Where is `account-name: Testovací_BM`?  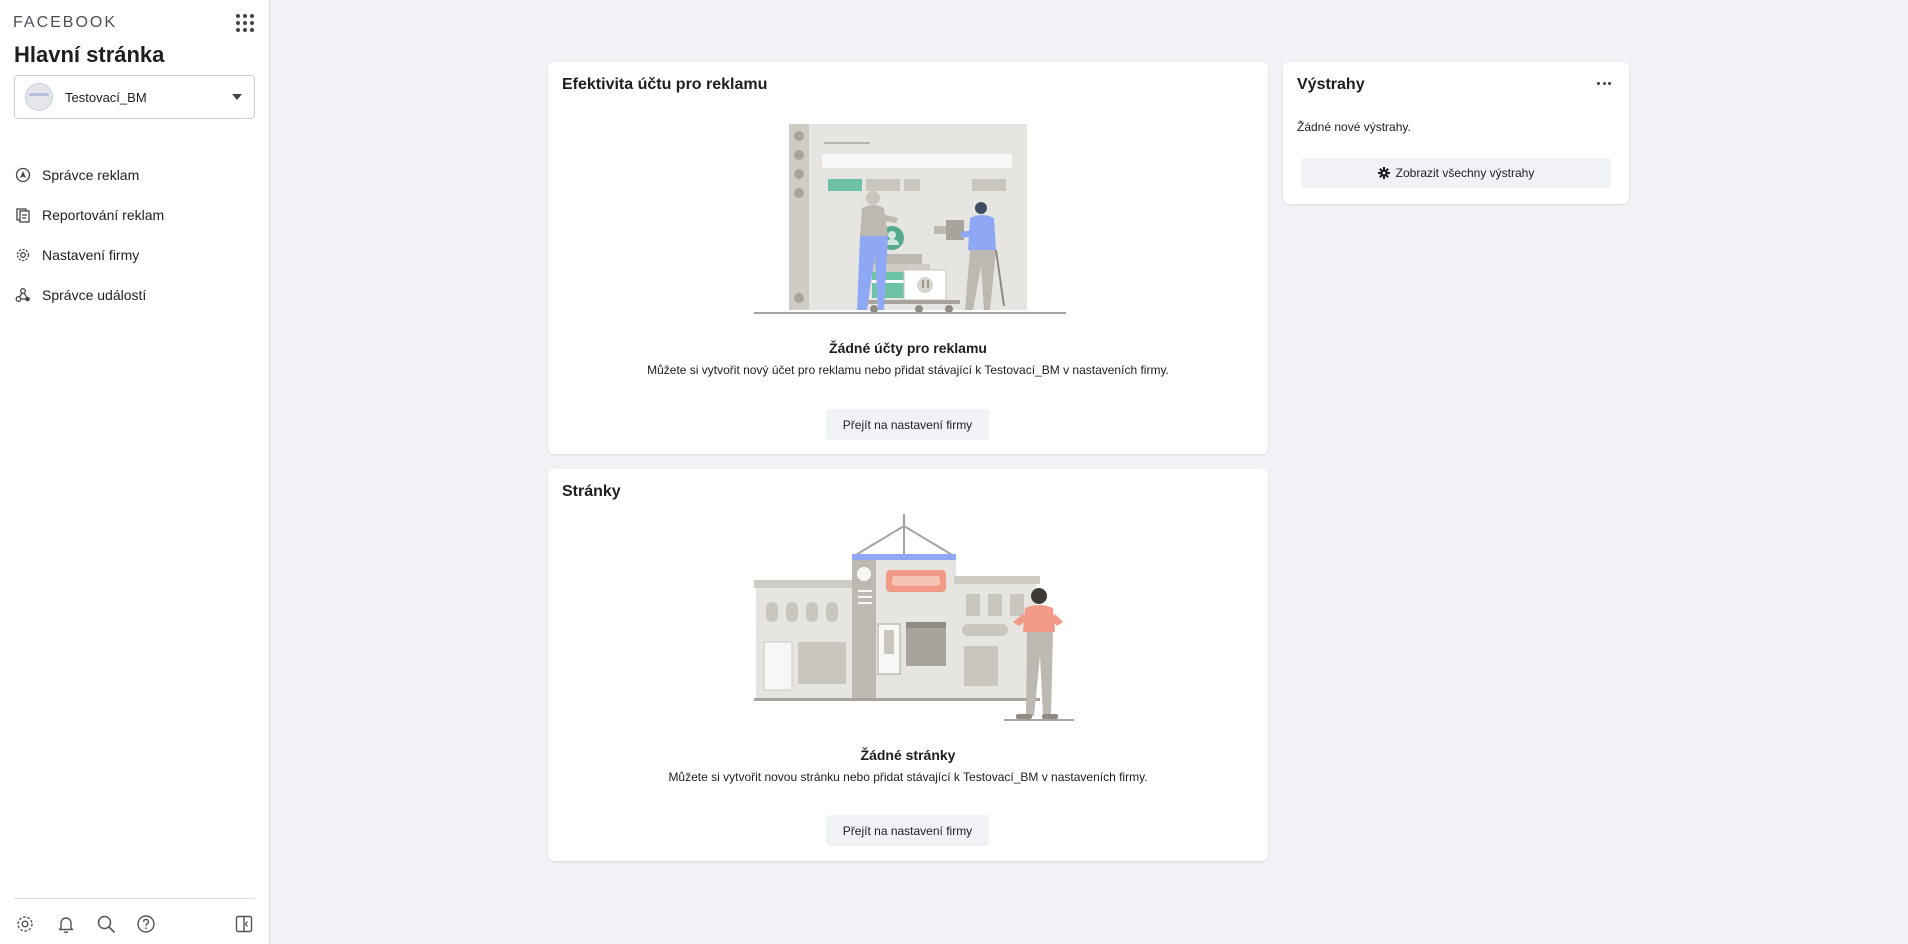
account-name: Testovací_BM is located at coordinates (106, 97).